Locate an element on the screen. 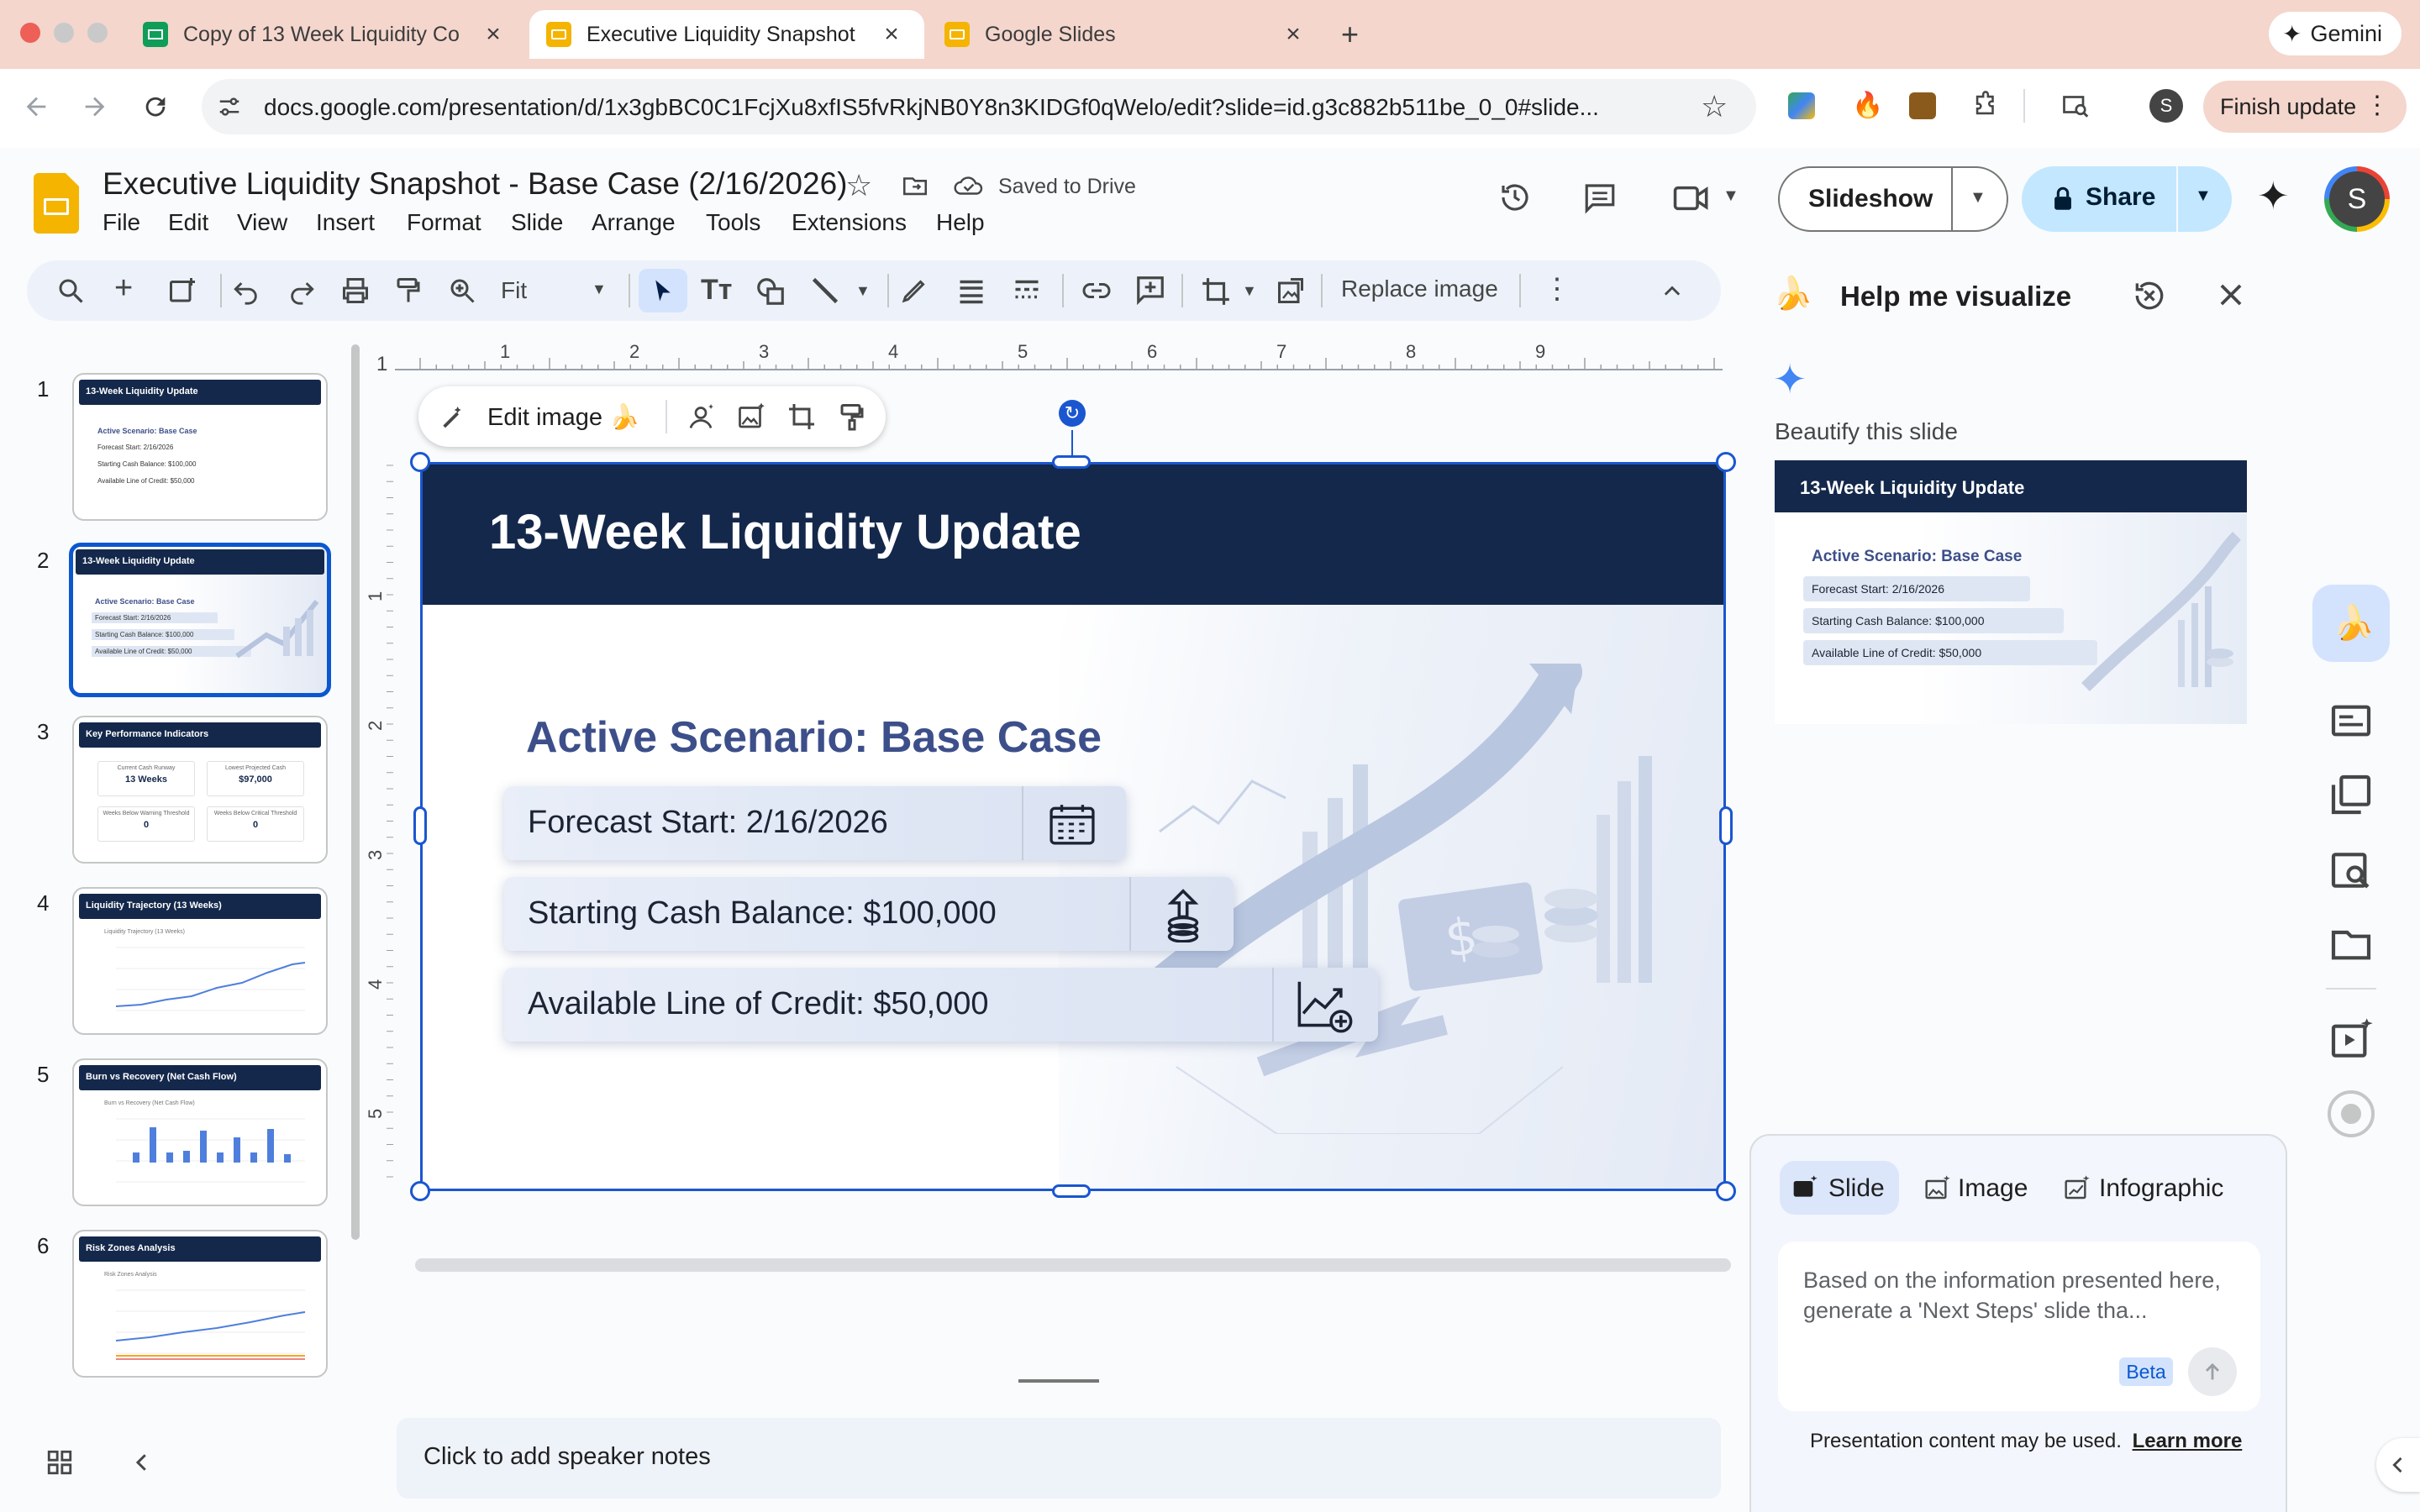  resize-handle-sw is located at coordinates (420, 1191).